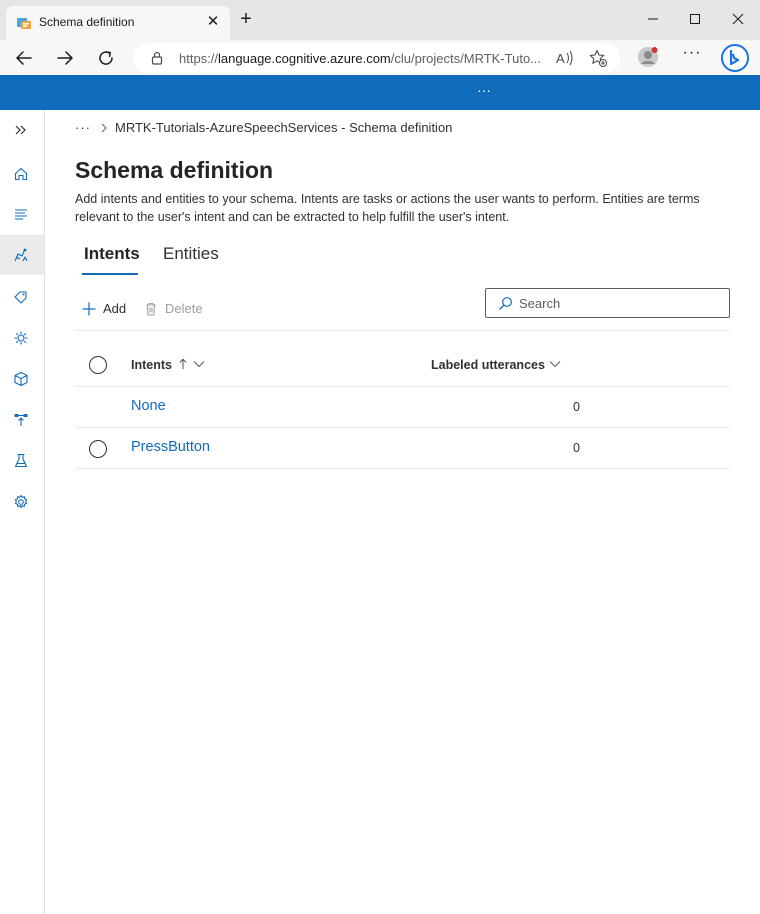 This screenshot has height=914, width=760. Describe the element at coordinates (380, 92) in the screenshot. I see `app-header-bar: ···` at that location.